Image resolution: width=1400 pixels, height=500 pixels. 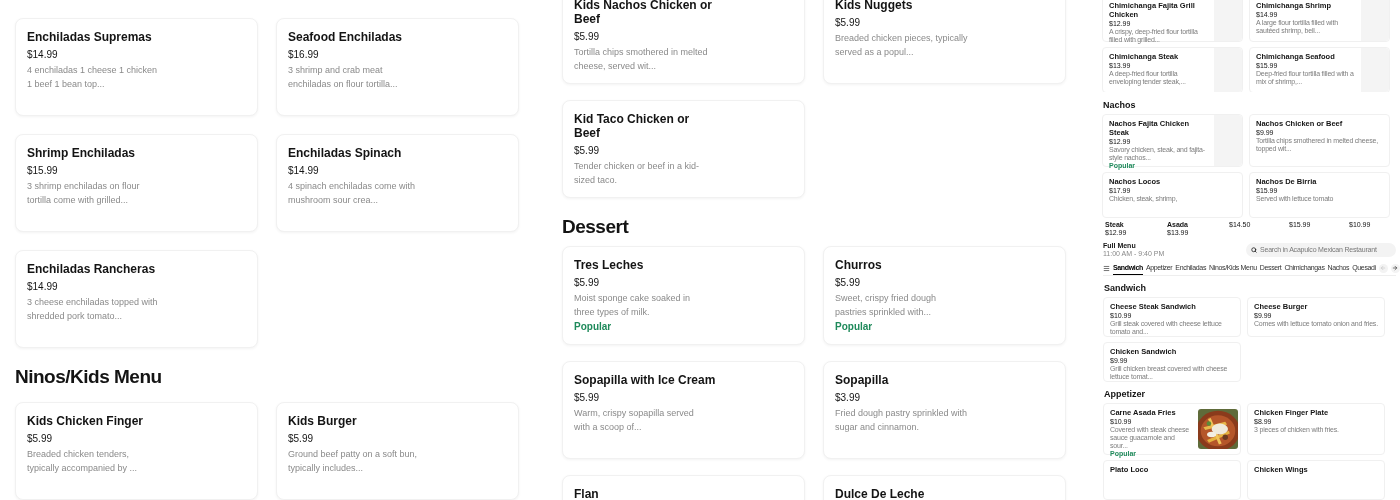 I want to click on menu-item-card: Sopapilla $3.99 Fried dough pastry sprinkled with sugar and cinnamon., so click(x=944, y=410).